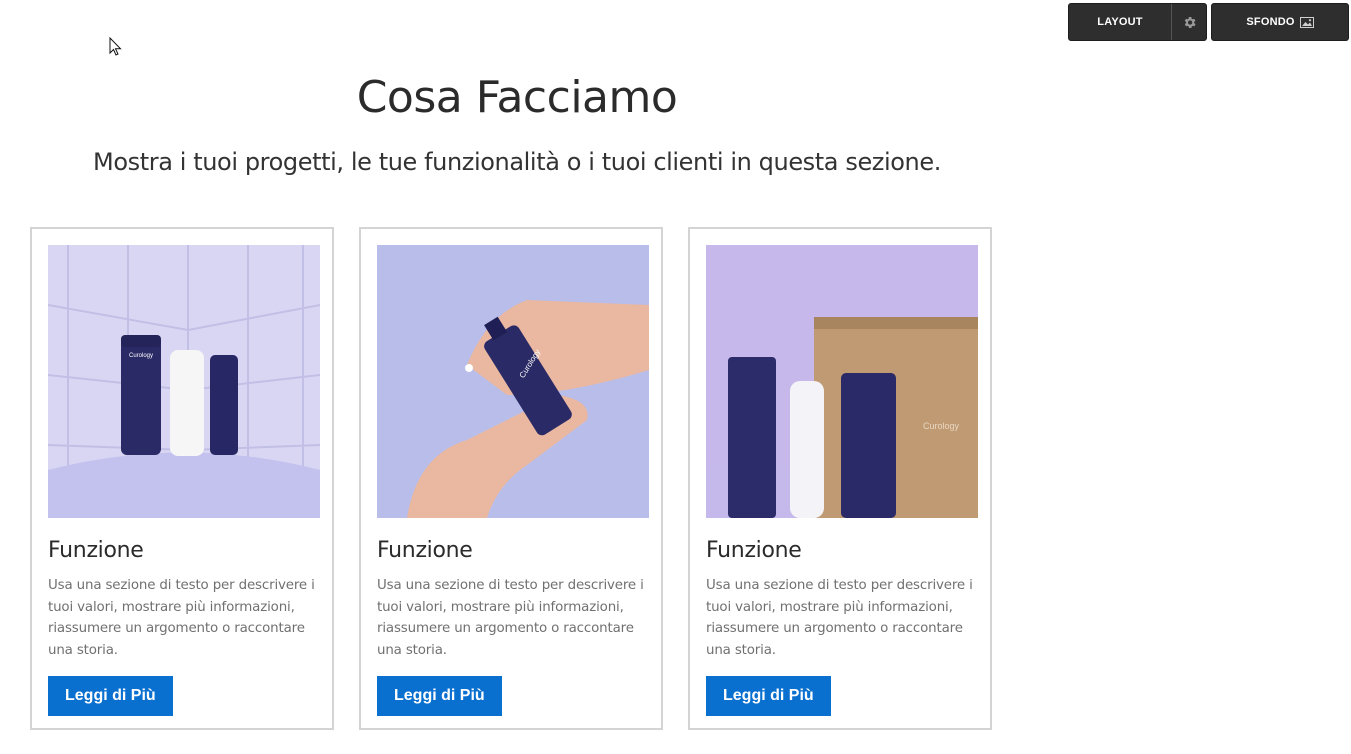 The height and width of the screenshot is (754, 1351). Describe the element at coordinates (1306, 22) in the screenshot. I see `image-icon` at that location.